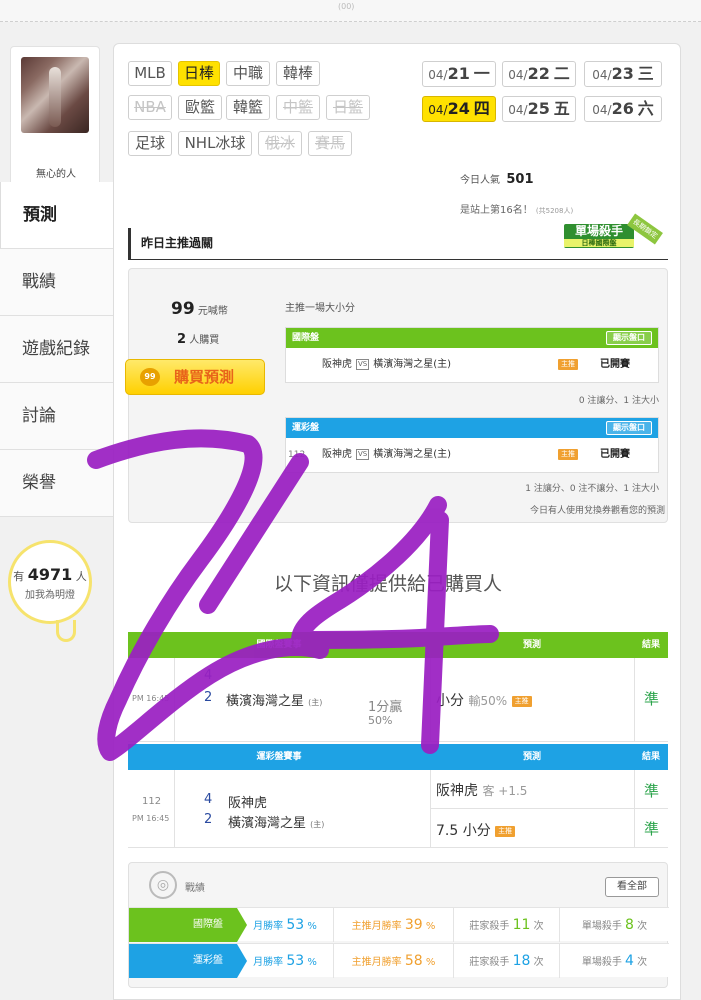  Describe the element at coordinates (629, 428) in the screenshot. I see `show-odds-button-lottery: 顯示盤口` at that location.